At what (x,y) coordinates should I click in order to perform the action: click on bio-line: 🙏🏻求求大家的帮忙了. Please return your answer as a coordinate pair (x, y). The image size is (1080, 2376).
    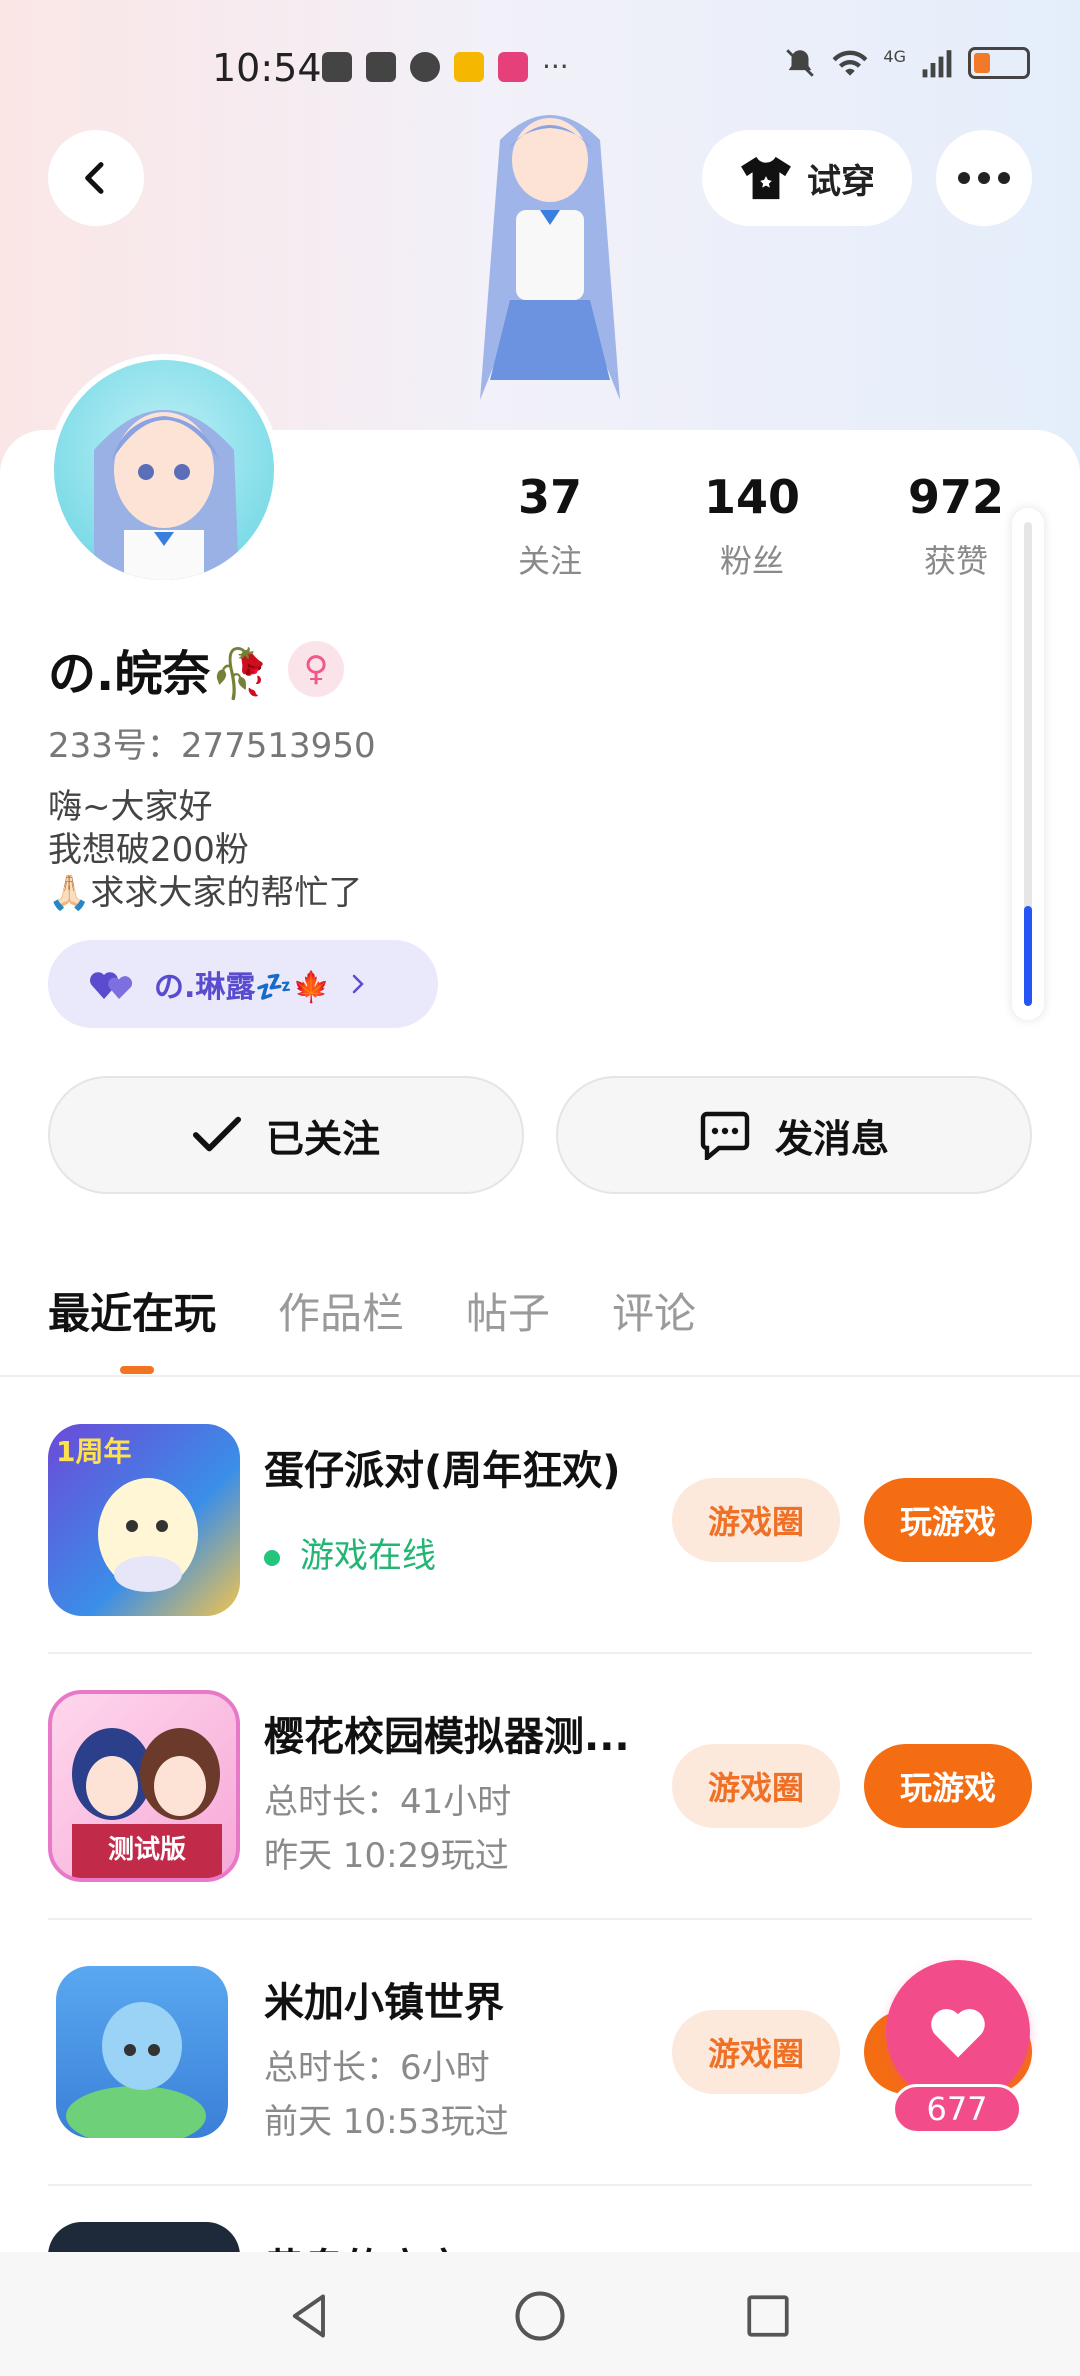
    Looking at the image, I should click on (205, 893).